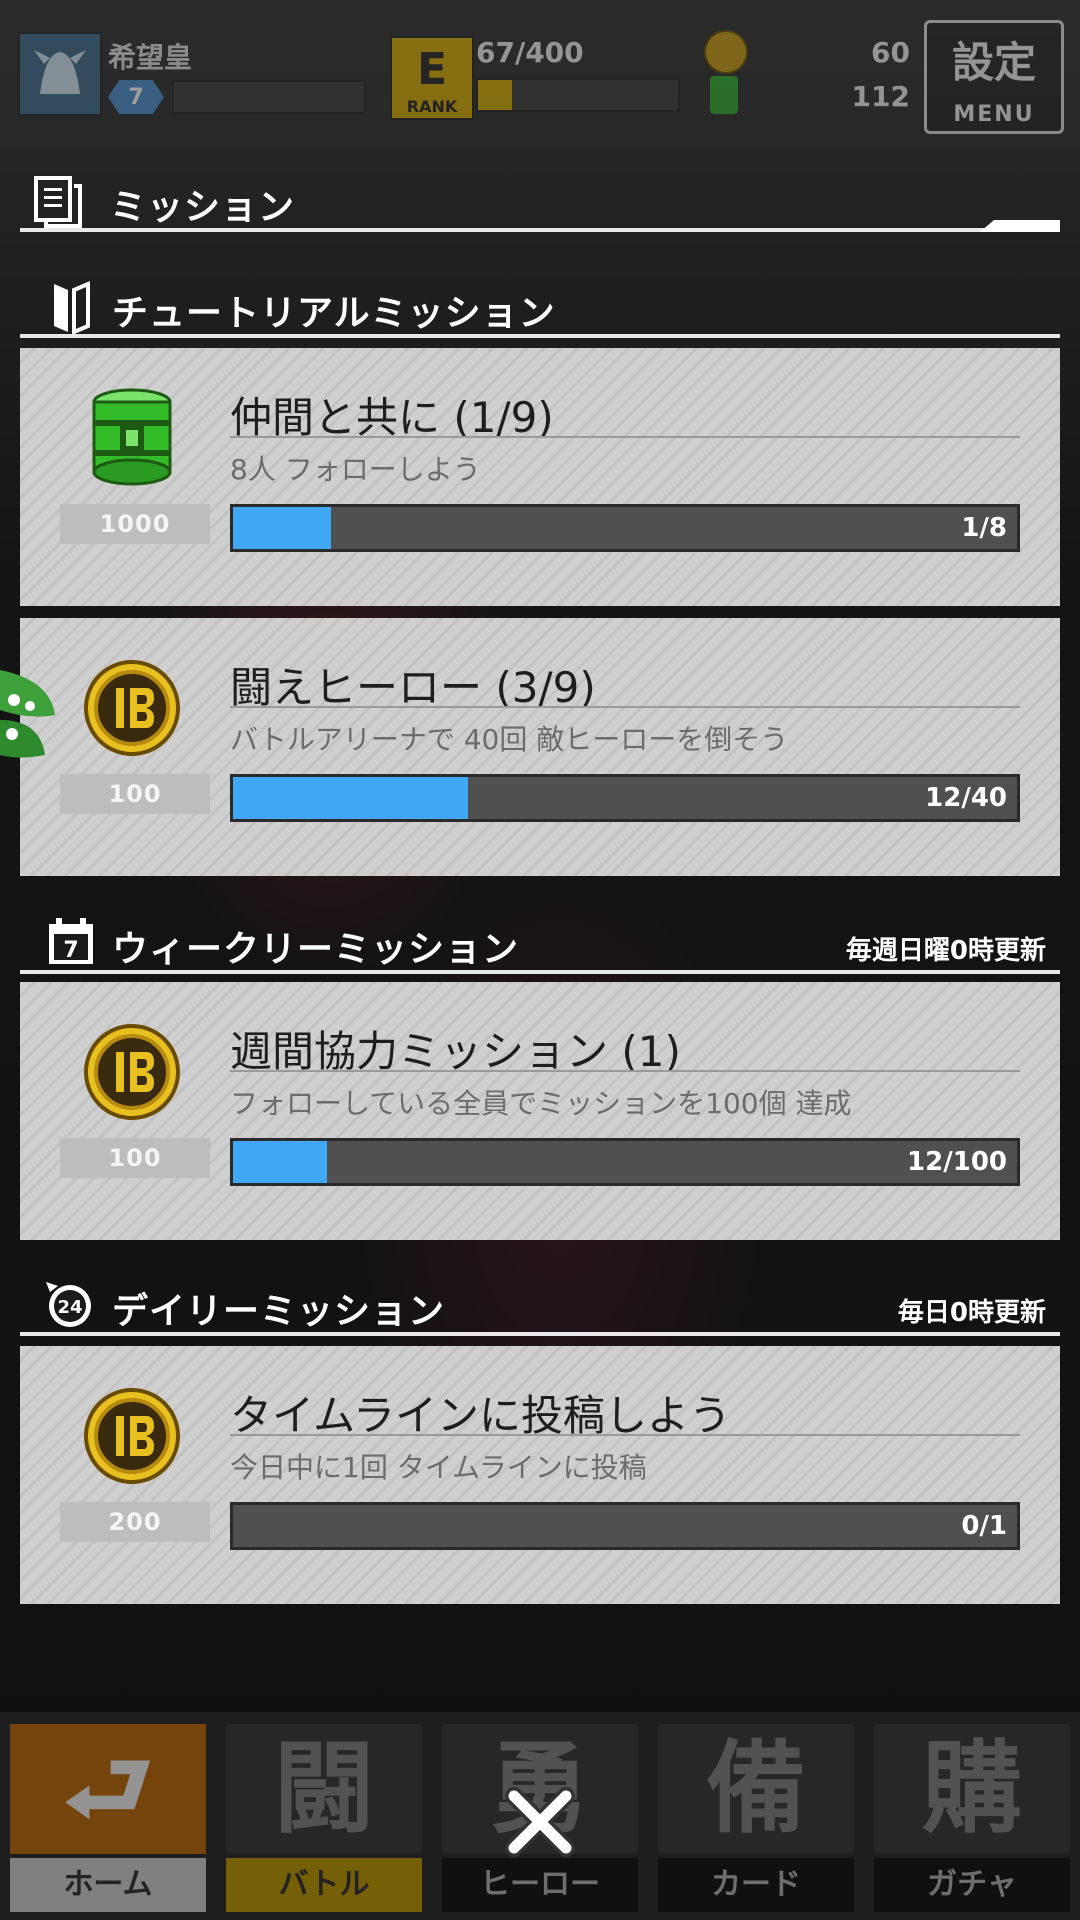 Image resolution: width=1080 pixels, height=1920 pixels. Describe the element at coordinates (541, 1103) in the screenshot. I see `mission-description: フォローしている全員でミッションを100個 達成` at that location.